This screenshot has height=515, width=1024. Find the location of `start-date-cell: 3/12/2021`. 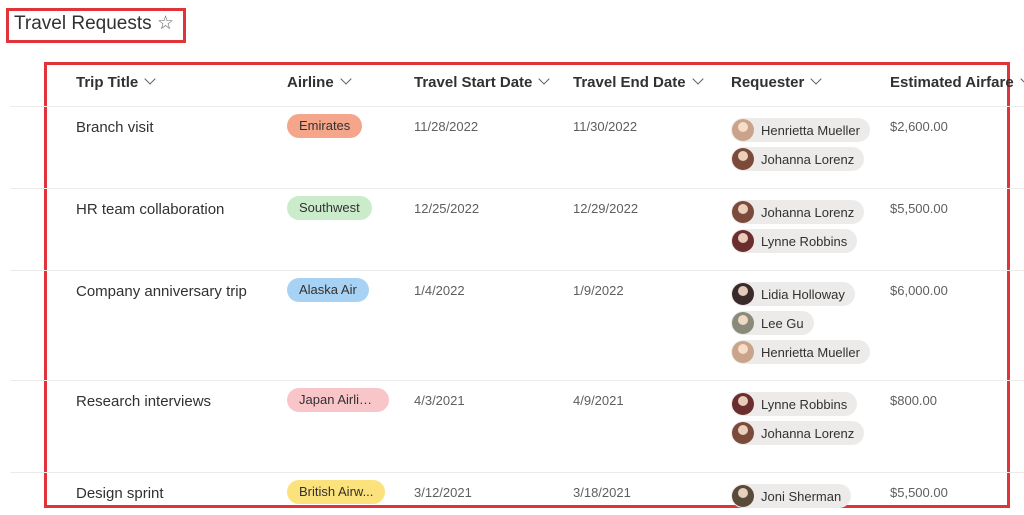

start-date-cell: 3/12/2021 is located at coordinates (443, 492).